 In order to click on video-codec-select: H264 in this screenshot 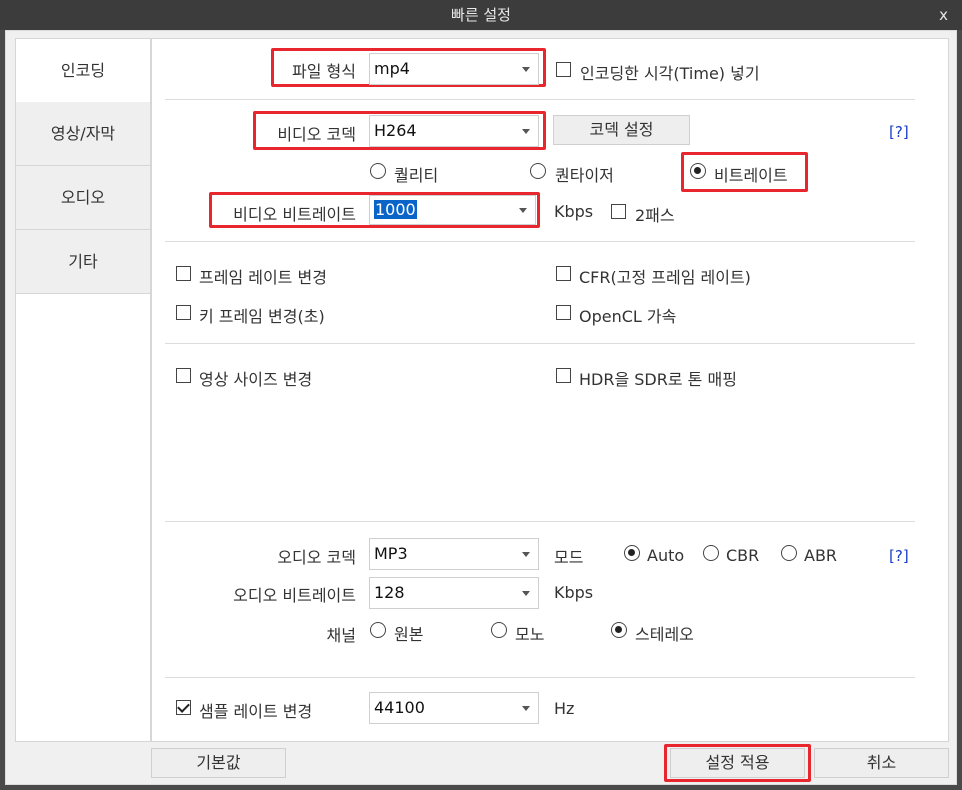, I will do `click(454, 131)`.